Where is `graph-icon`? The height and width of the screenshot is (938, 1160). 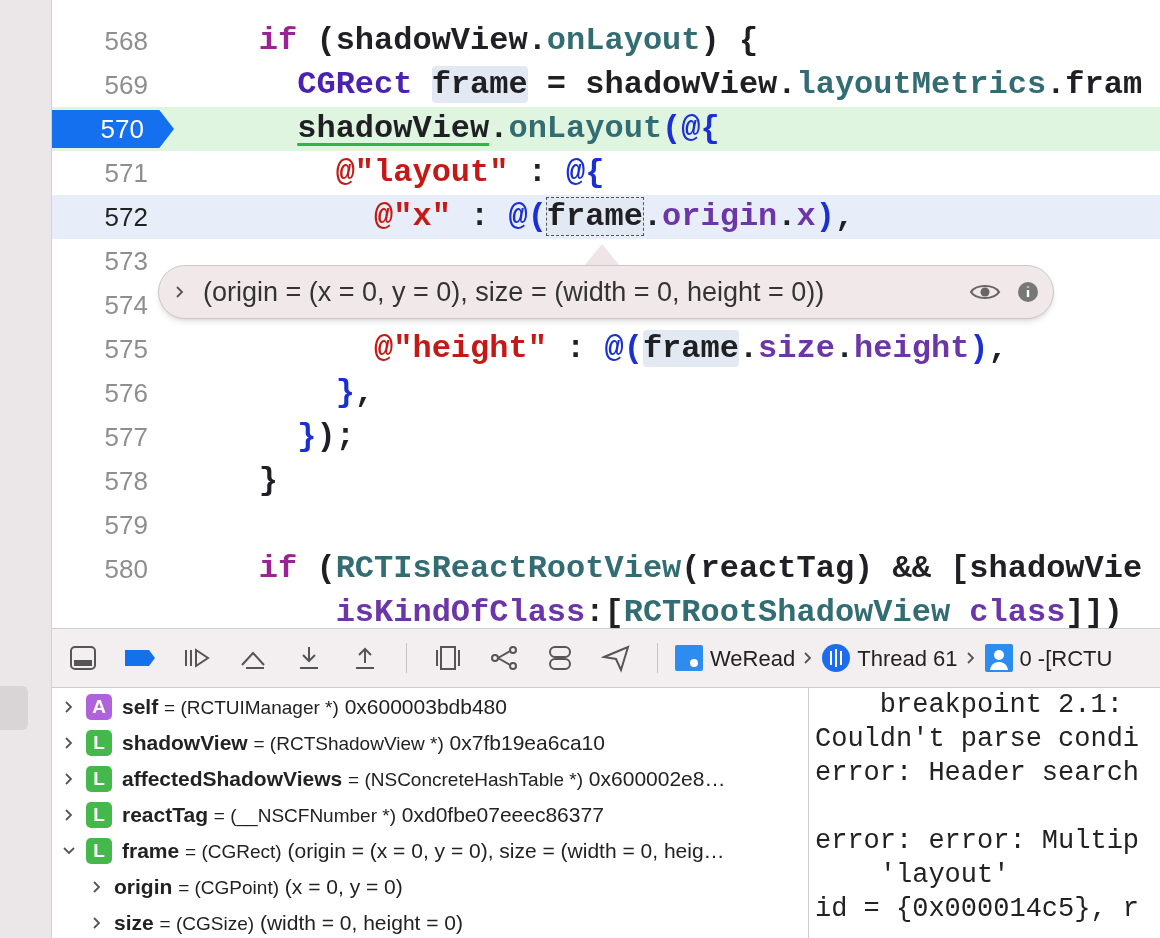
graph-icon is located at coordinates (504, 658).